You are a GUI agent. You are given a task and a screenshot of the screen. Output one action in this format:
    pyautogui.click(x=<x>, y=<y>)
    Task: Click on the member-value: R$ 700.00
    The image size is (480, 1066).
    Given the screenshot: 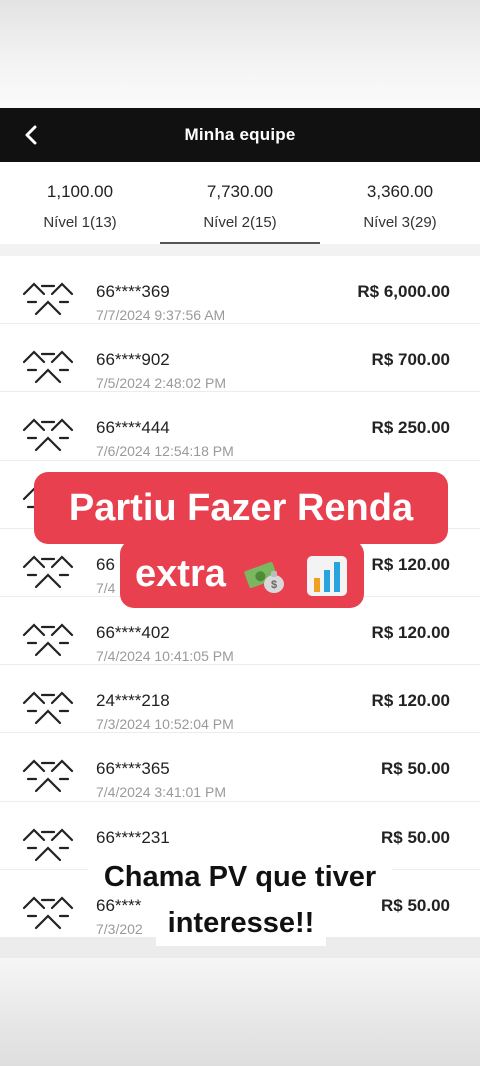 What is the action you would take?
    pyautogui.click(x=410, y=360)
    